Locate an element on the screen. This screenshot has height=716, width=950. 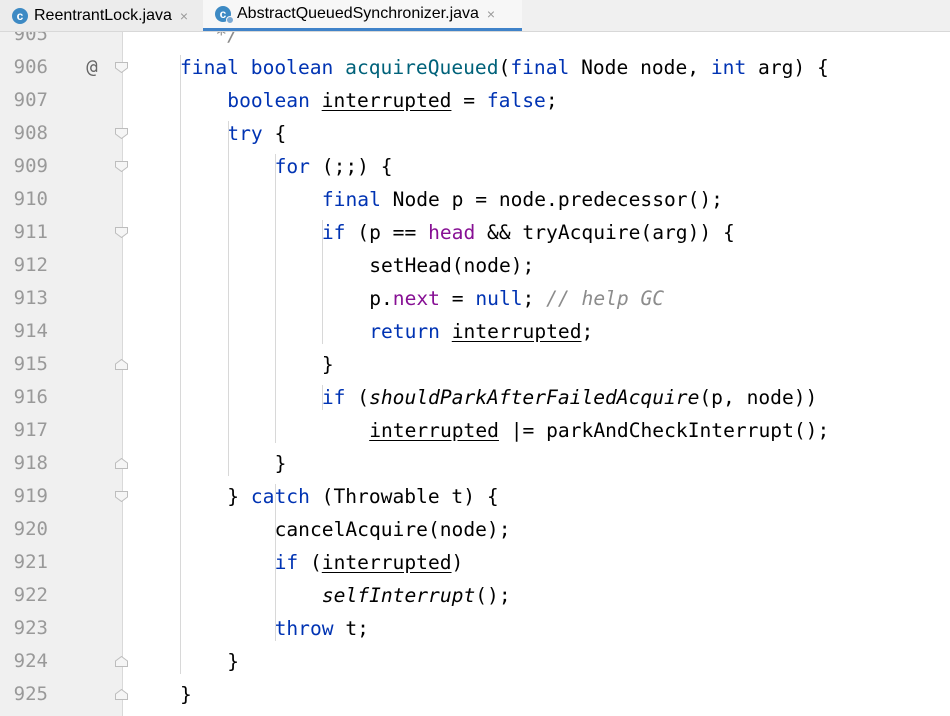
tab-label: AbstractQueuedSynchronizer.java is located at coordinates (358, 13).